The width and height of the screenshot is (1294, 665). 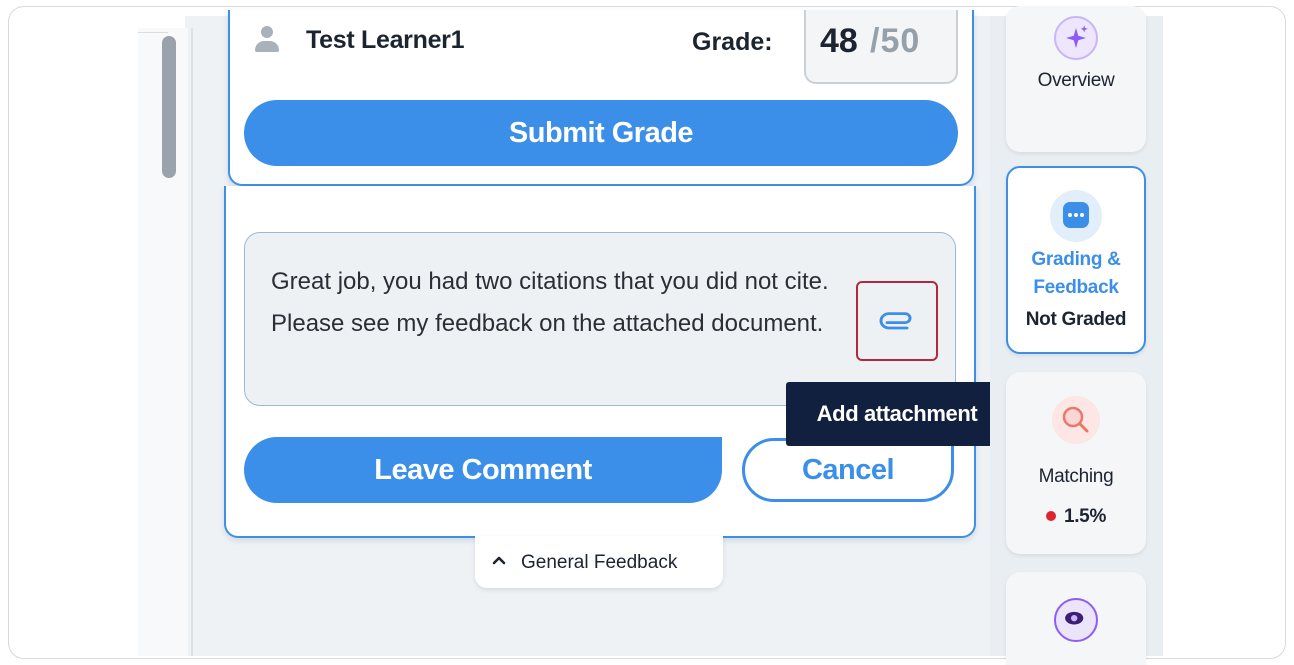 What do you see at coordinates (601, 133) in the screenshot?
I see `submit-grade-button: Submit Grade` at bounding box center [601, 133].